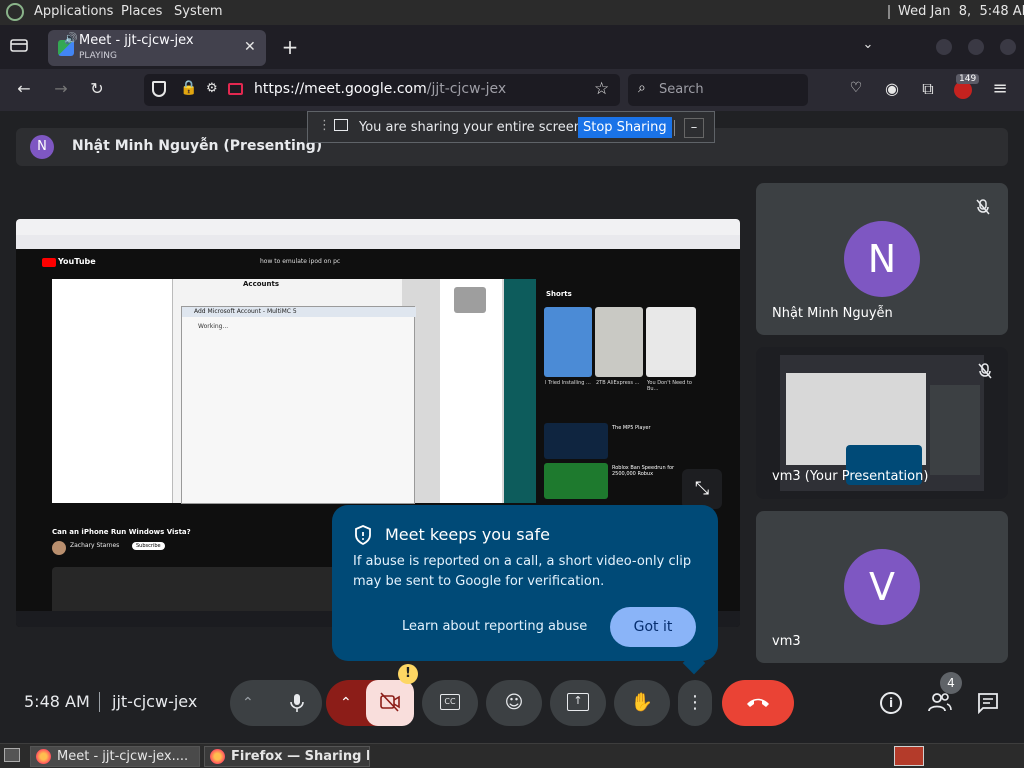 The width and height of the screenshot is (1024, 768). I want to click on video-options-chevron-icon: ⌃, so click(346, 703).